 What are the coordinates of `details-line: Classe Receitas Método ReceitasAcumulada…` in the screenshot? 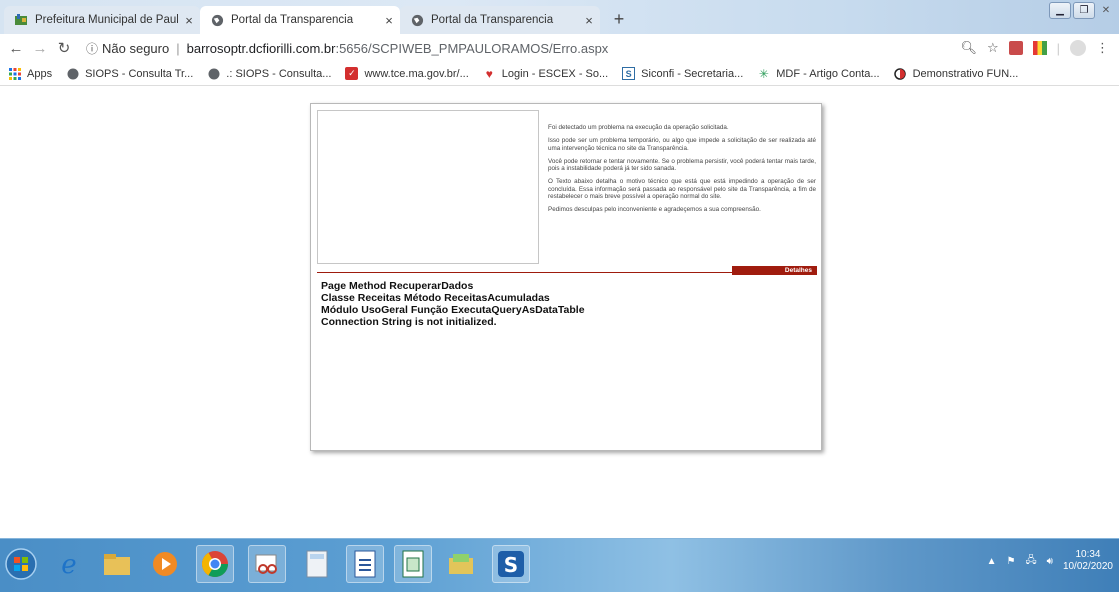 It's located at (435, 298).